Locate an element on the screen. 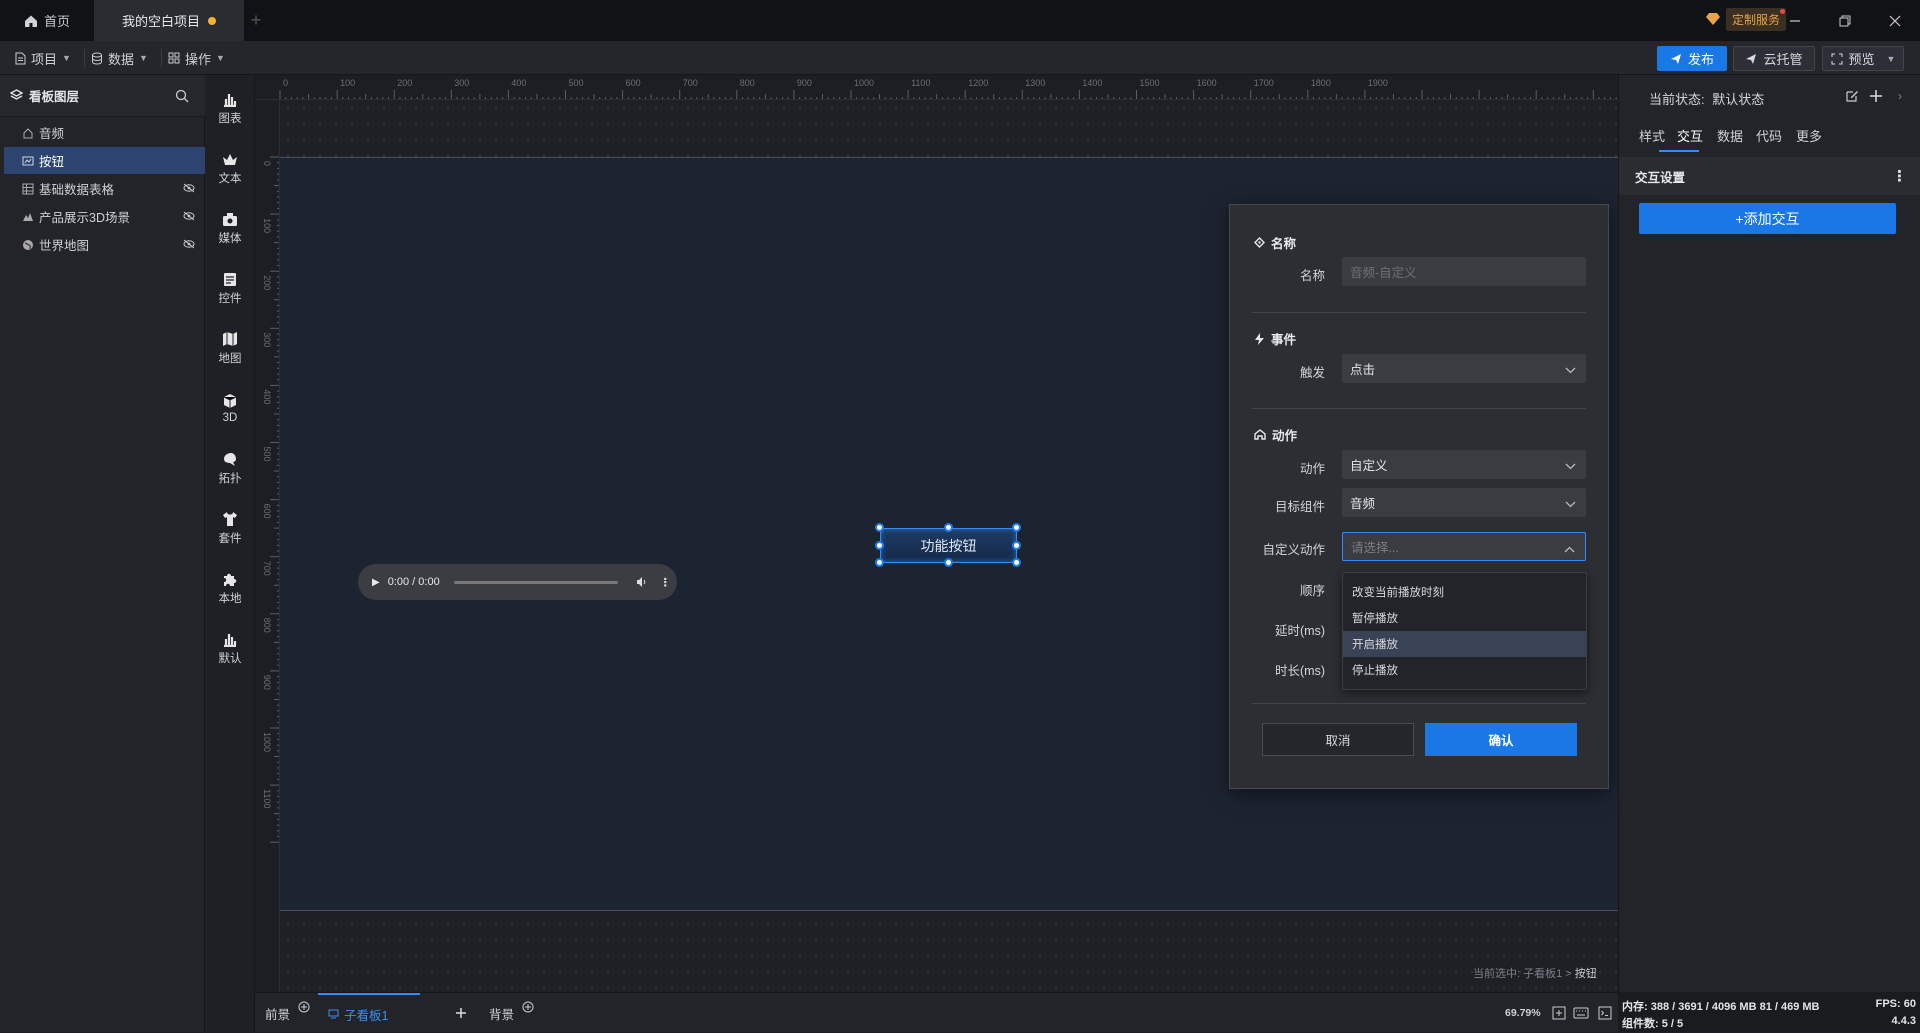 The width and height of the screenshot is (1920, 1033). ruler-tick-label: 900 is located at coordinates (267, 682).